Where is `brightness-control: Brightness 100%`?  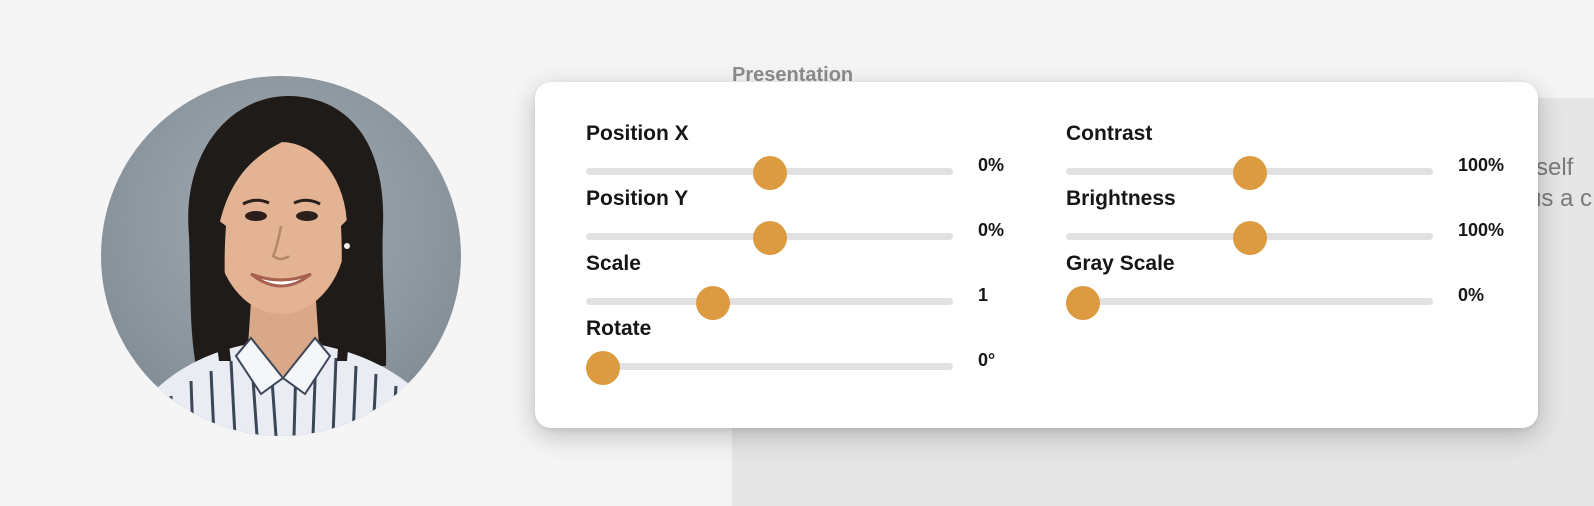
brightness-control: Brightness 100% is located at coordinates (1306, 221).